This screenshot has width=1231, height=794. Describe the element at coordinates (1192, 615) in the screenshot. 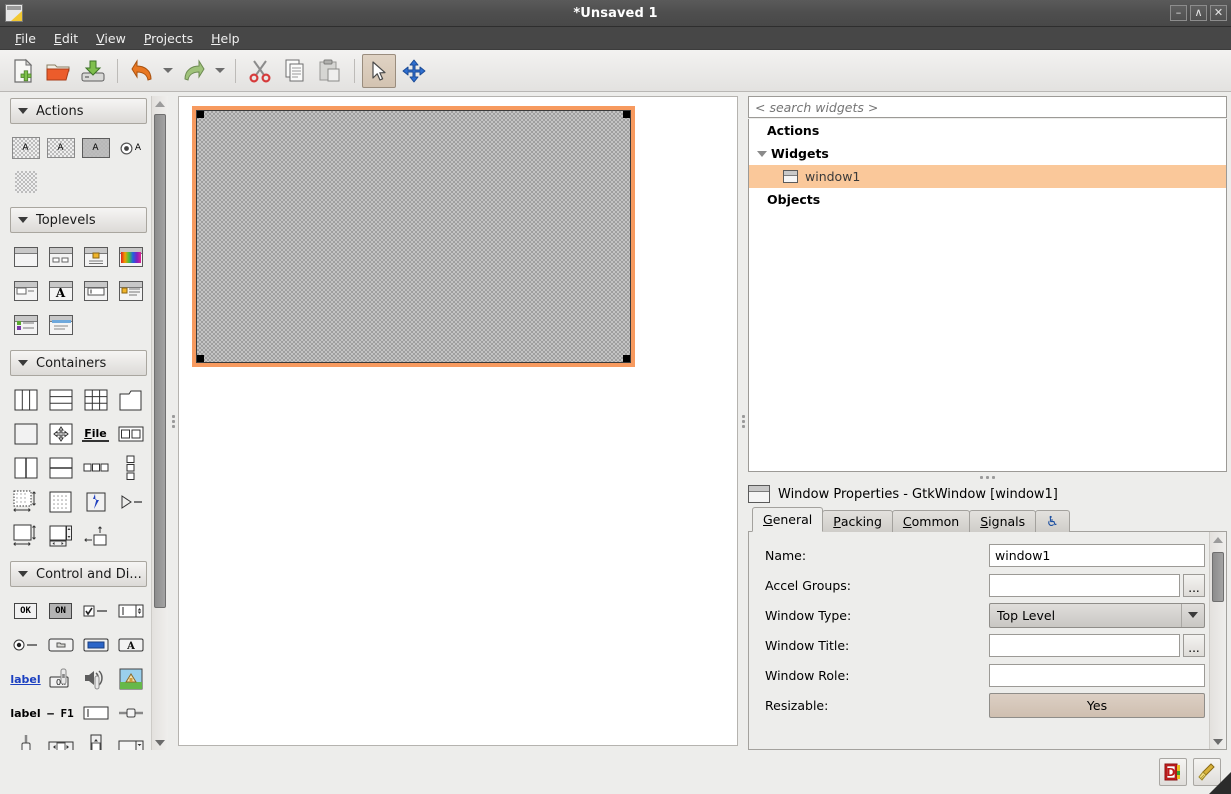

I see `window-type-dropdown` at that location.